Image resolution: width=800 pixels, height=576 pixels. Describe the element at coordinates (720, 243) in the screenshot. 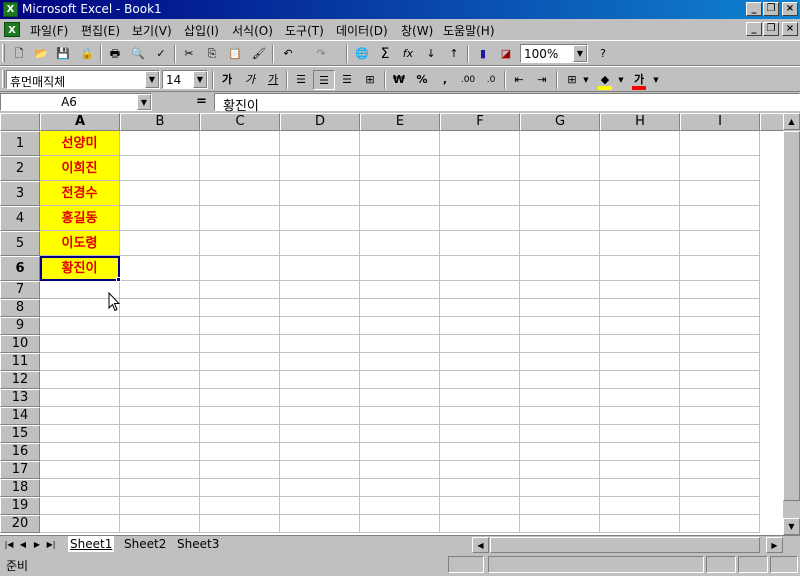

I see `cell-i5` at that location.